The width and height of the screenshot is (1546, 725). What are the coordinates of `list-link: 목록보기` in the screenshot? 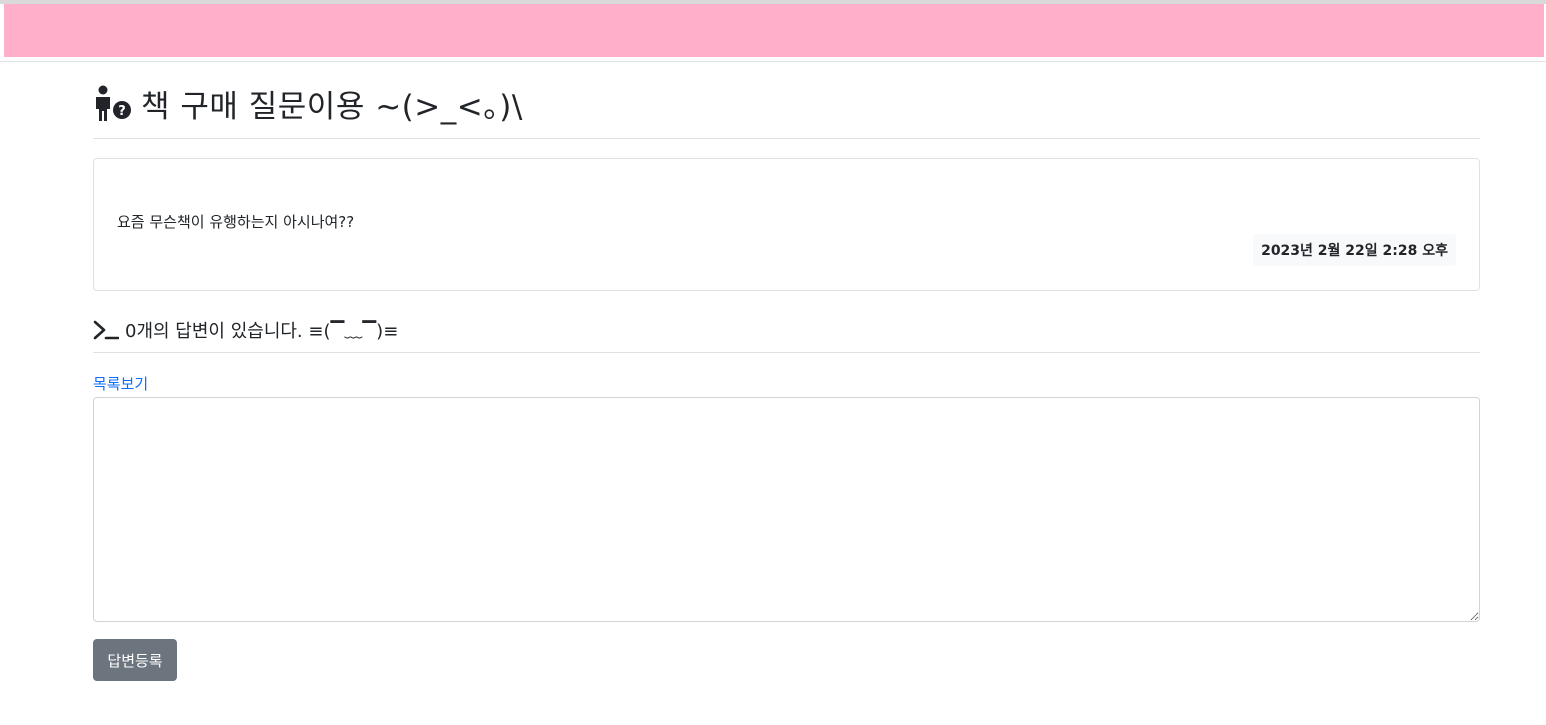 It's located at (120, 383).